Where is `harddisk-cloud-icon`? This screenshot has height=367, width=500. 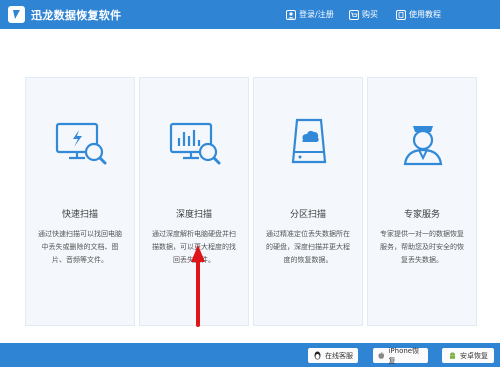
harddisk-cloud-icon is located at coordinates (309, 142).